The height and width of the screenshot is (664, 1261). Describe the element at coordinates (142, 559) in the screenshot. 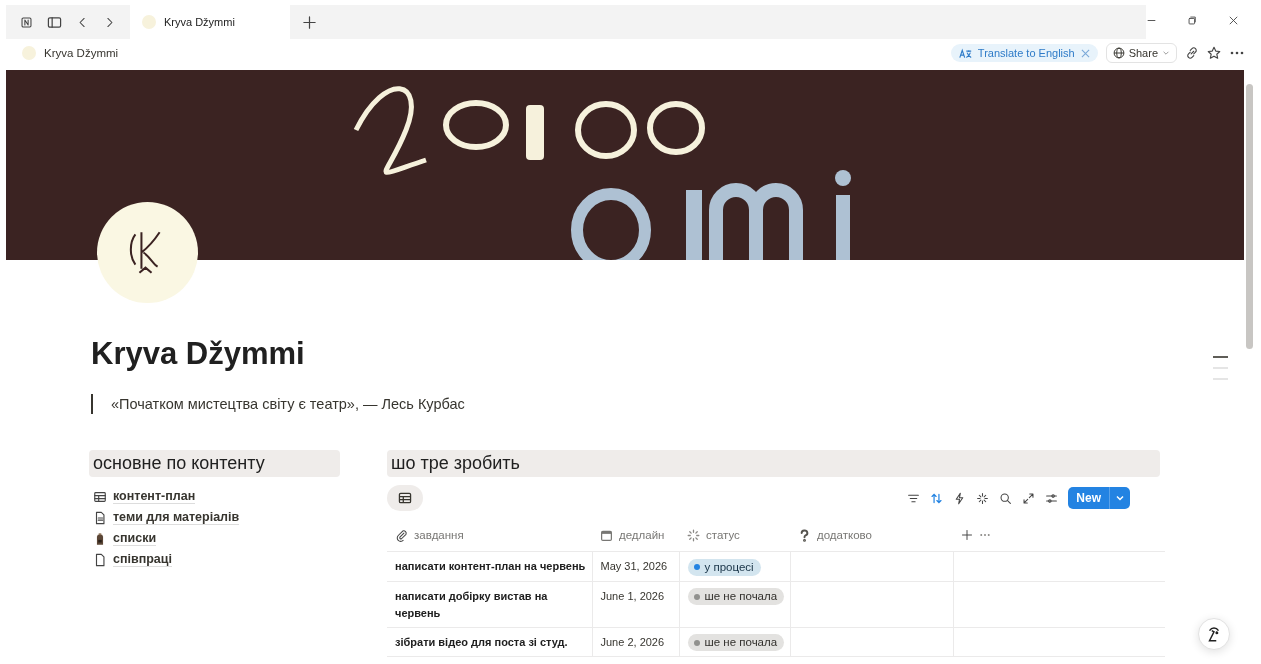

I see `page-link: співпраці` at that location.